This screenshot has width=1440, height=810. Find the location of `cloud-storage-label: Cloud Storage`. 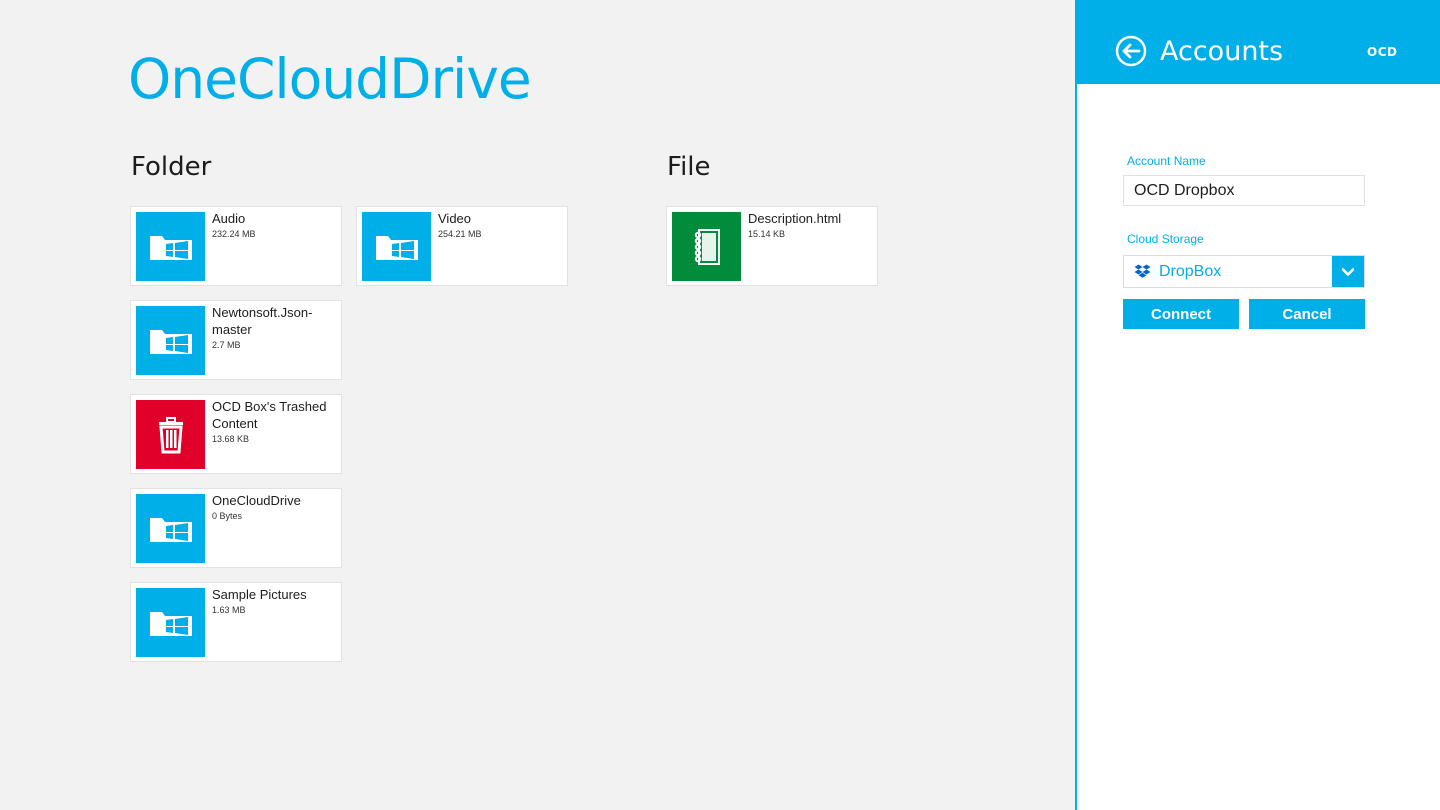

cloud-storage-label: Cloud Storage is located at coordinates (1165, 239).